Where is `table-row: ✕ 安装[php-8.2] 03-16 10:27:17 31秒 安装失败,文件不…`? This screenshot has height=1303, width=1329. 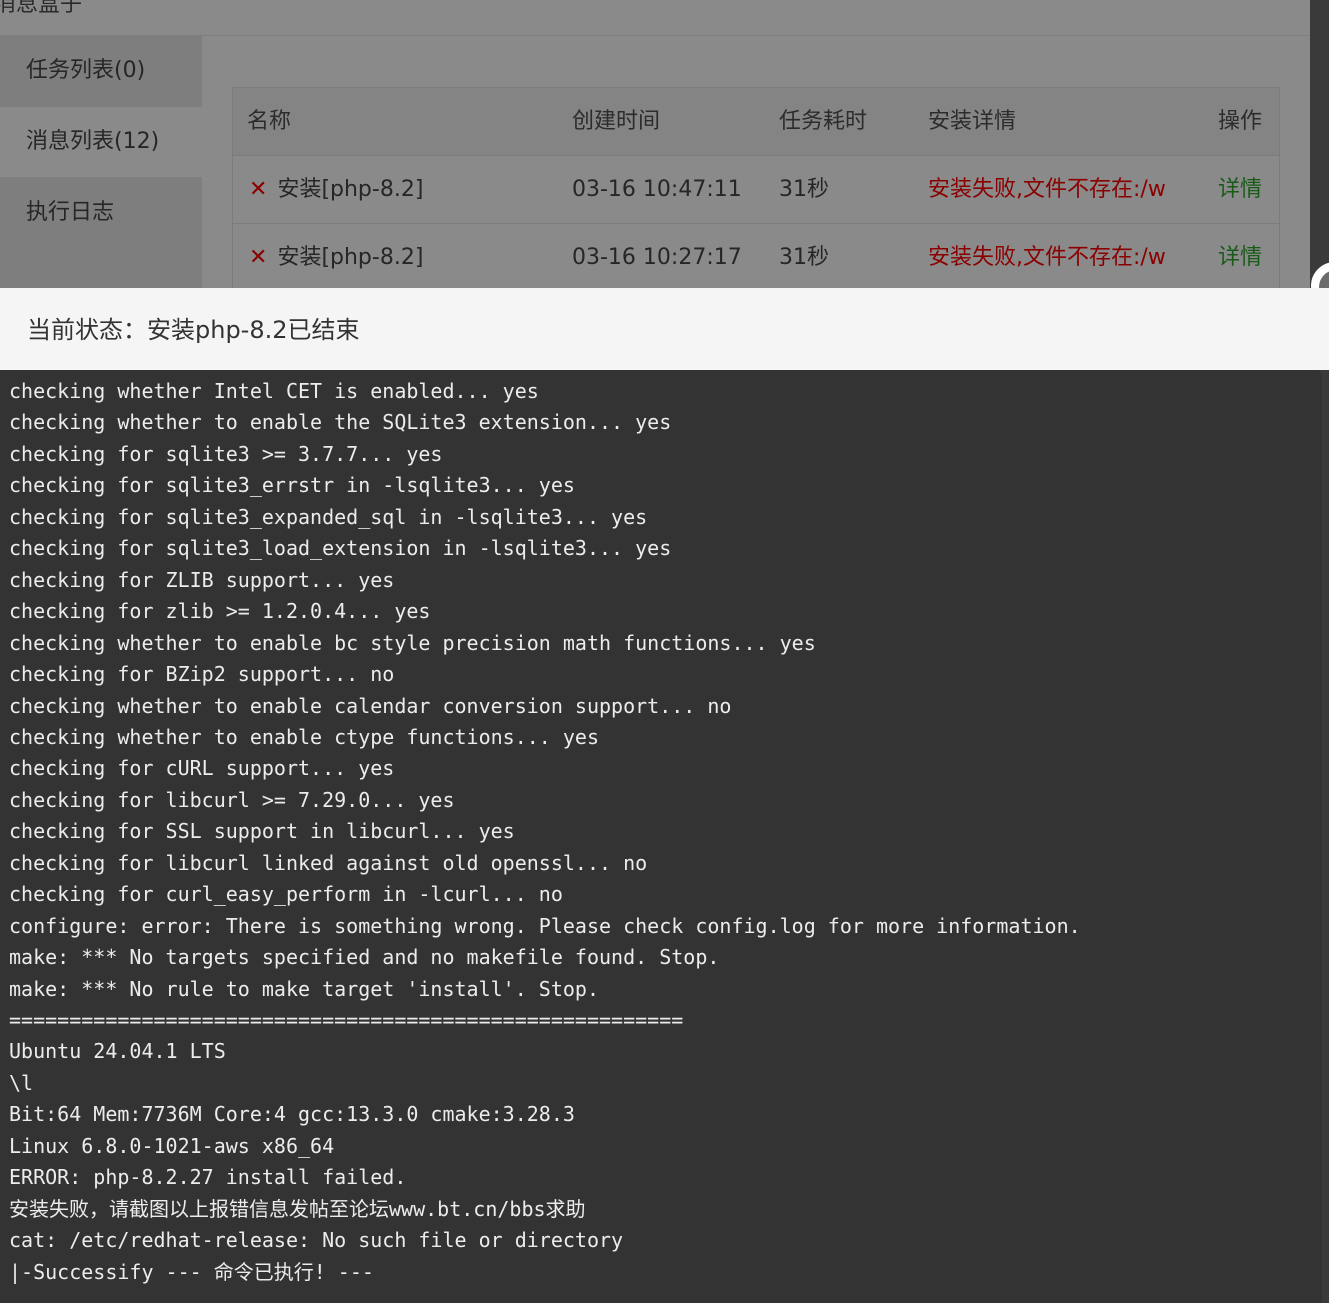 table-row: ✕ 安装[php-8.2] 03-16 10:27:17 31秒 安装失败,文件不… is located at coordinates (756, 258).